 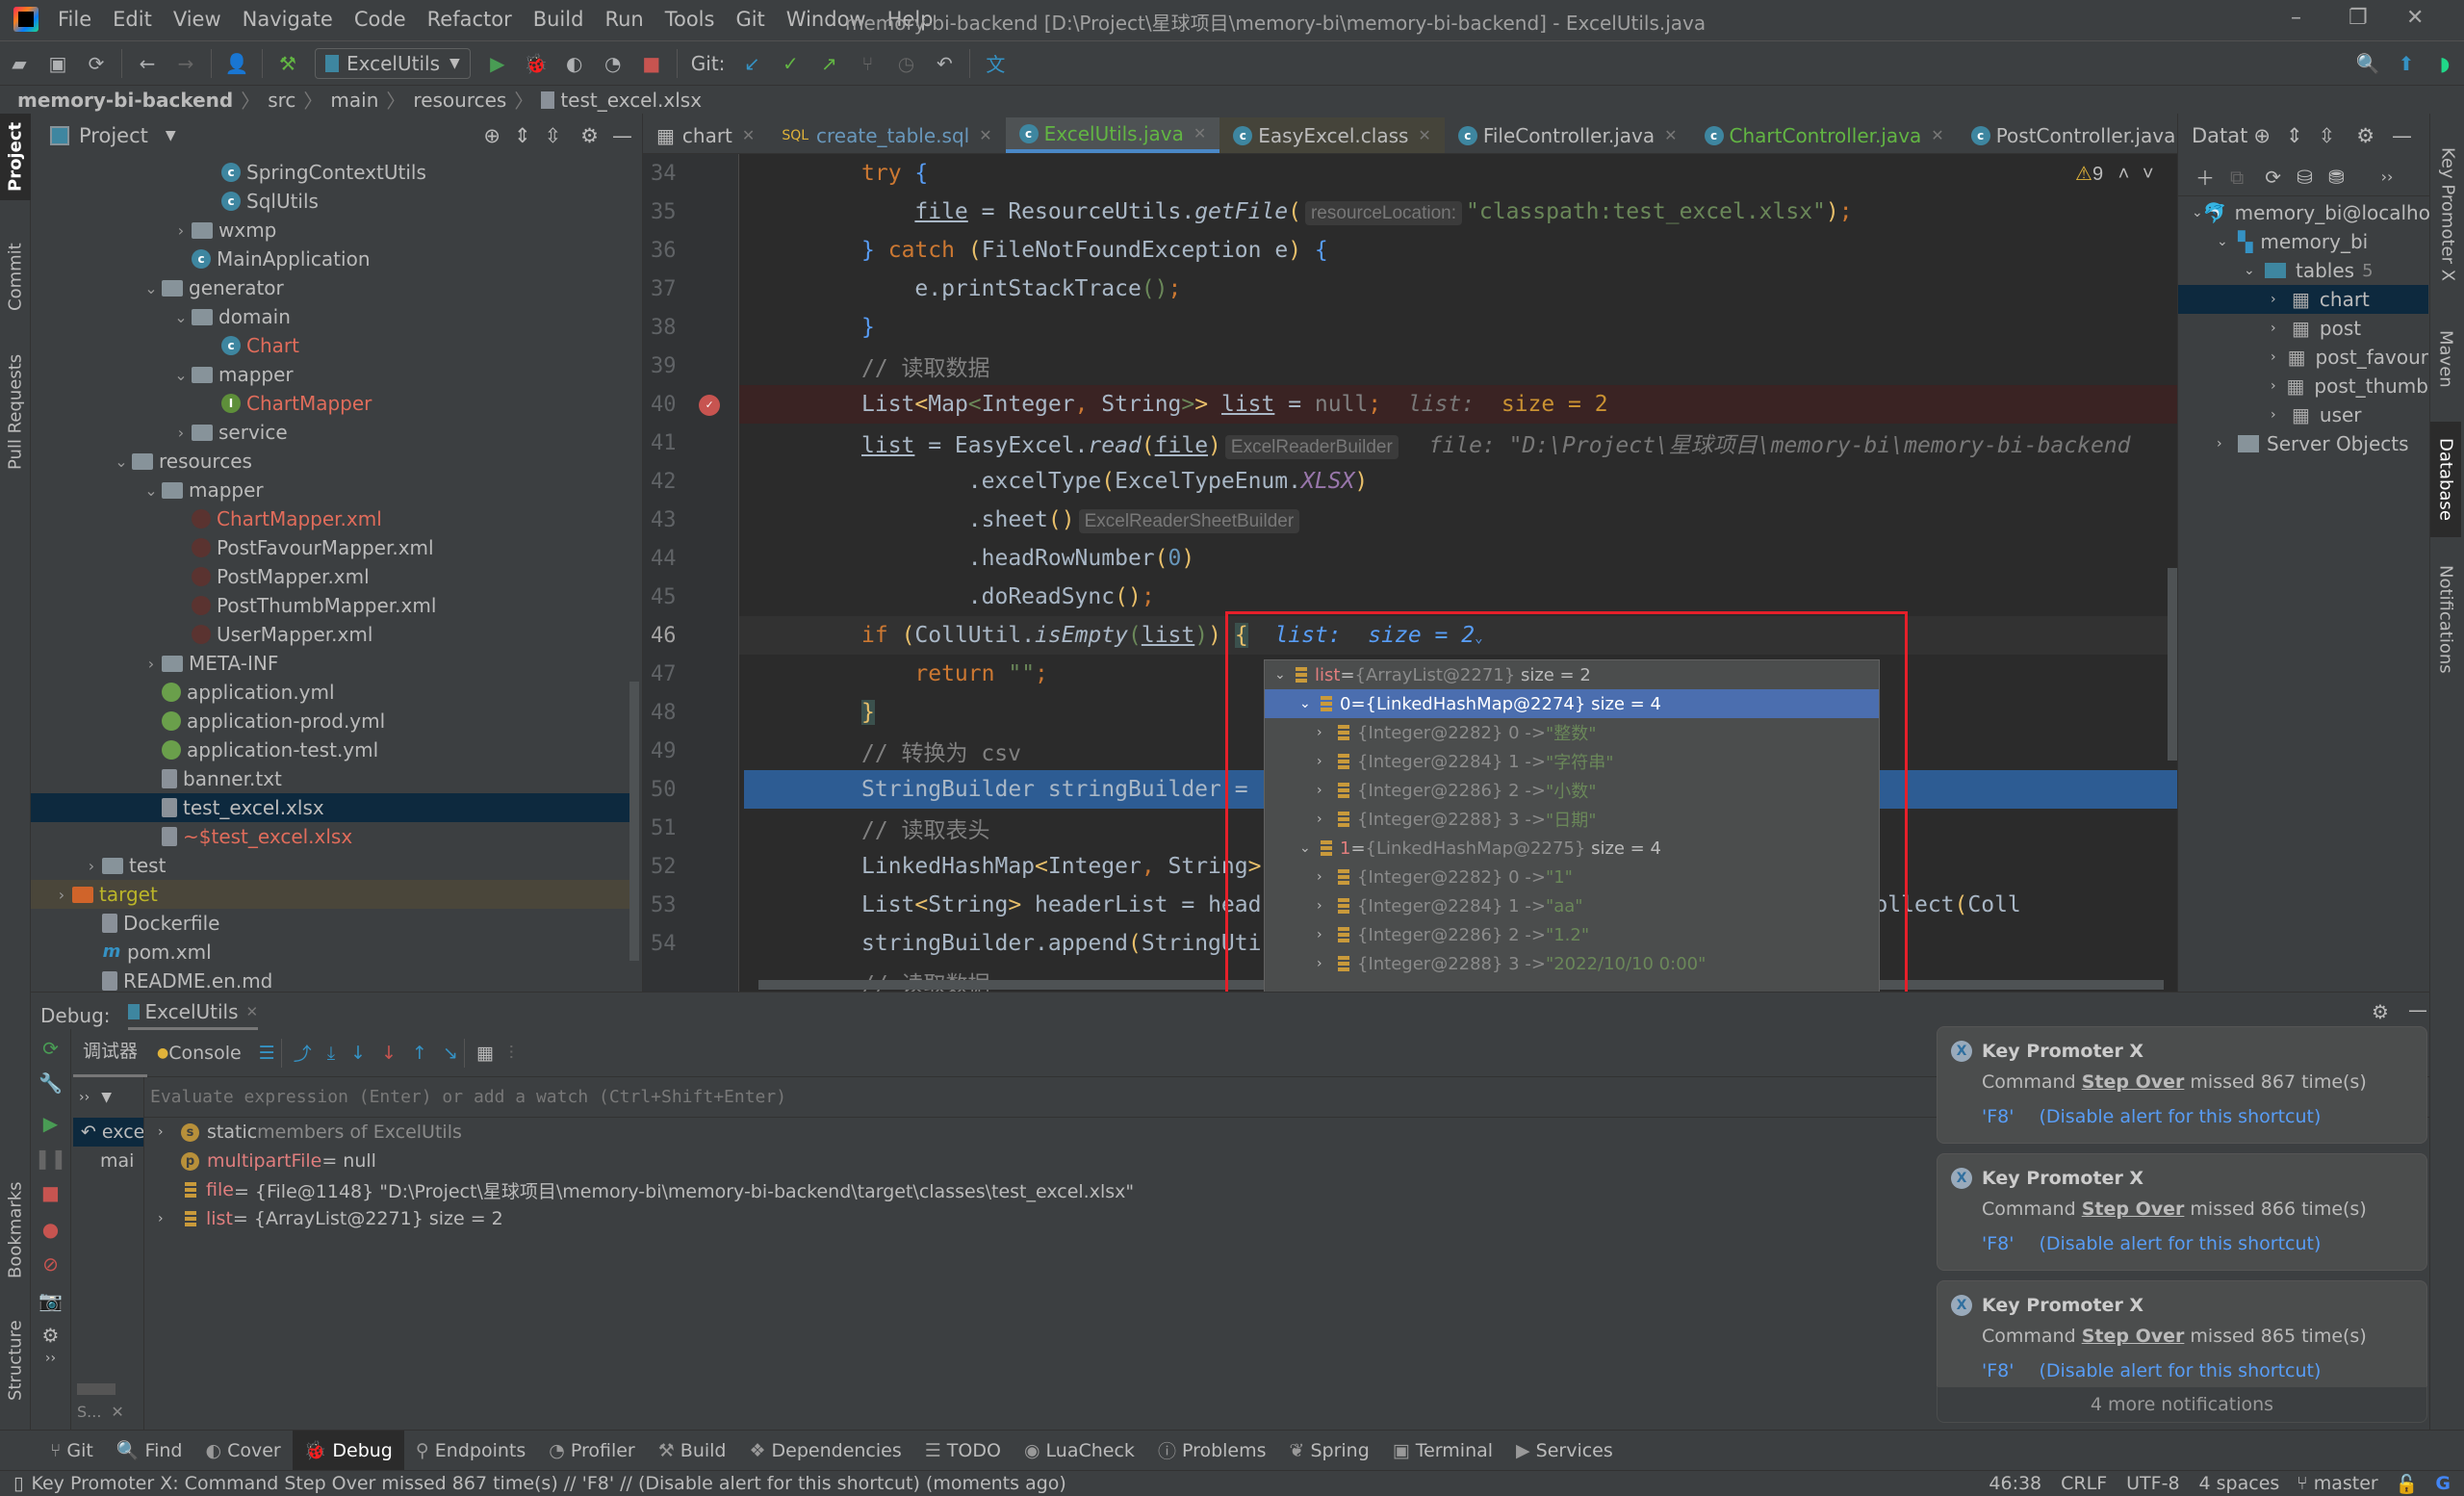 I want to click on next-highlight-icon: ˅, so click(x=2148, y=174).